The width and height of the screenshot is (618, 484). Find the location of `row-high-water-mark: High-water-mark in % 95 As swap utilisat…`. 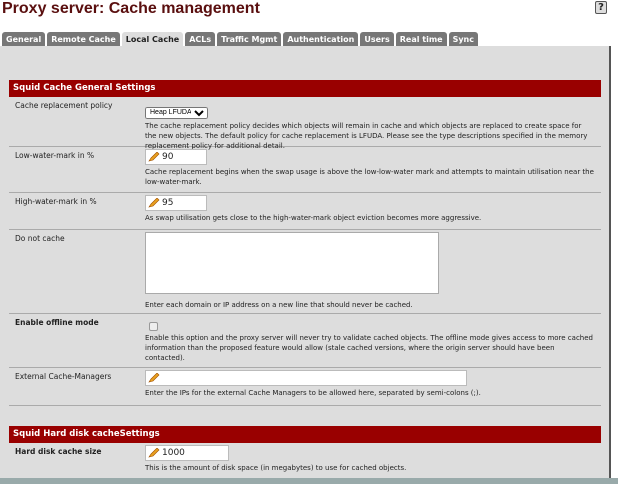

row-high-water-mark: High-water-mark in % 95 As swap utilisat… is located at coordinates (305, 211).